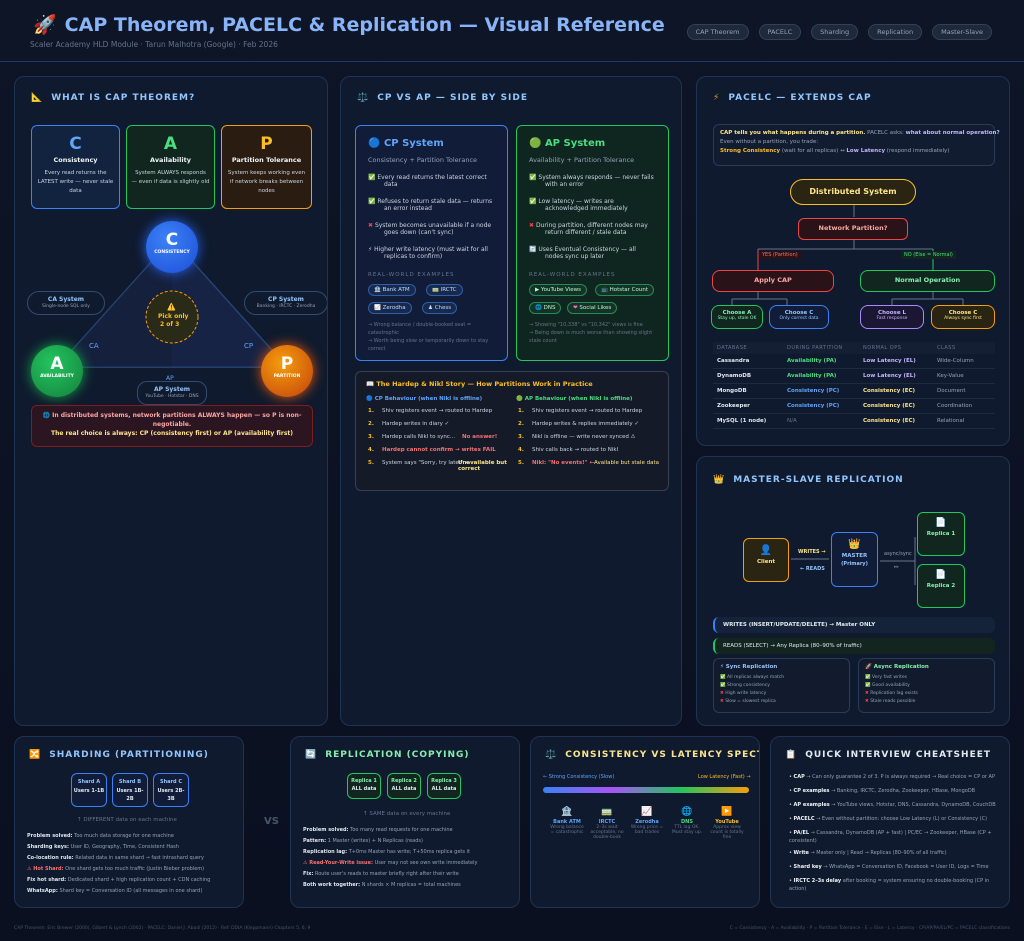 Image resolution: width=1024 pixels, height=941 pixels. I want to click on async-title-text: Async Replication, so click(901, 667).